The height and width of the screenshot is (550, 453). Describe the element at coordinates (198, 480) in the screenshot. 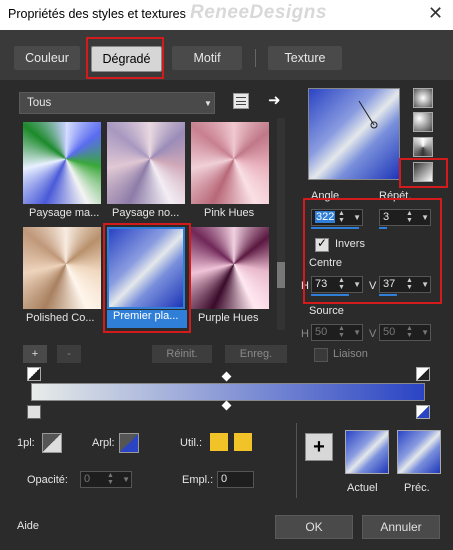

I see `position-label: Empl.:` at that location.